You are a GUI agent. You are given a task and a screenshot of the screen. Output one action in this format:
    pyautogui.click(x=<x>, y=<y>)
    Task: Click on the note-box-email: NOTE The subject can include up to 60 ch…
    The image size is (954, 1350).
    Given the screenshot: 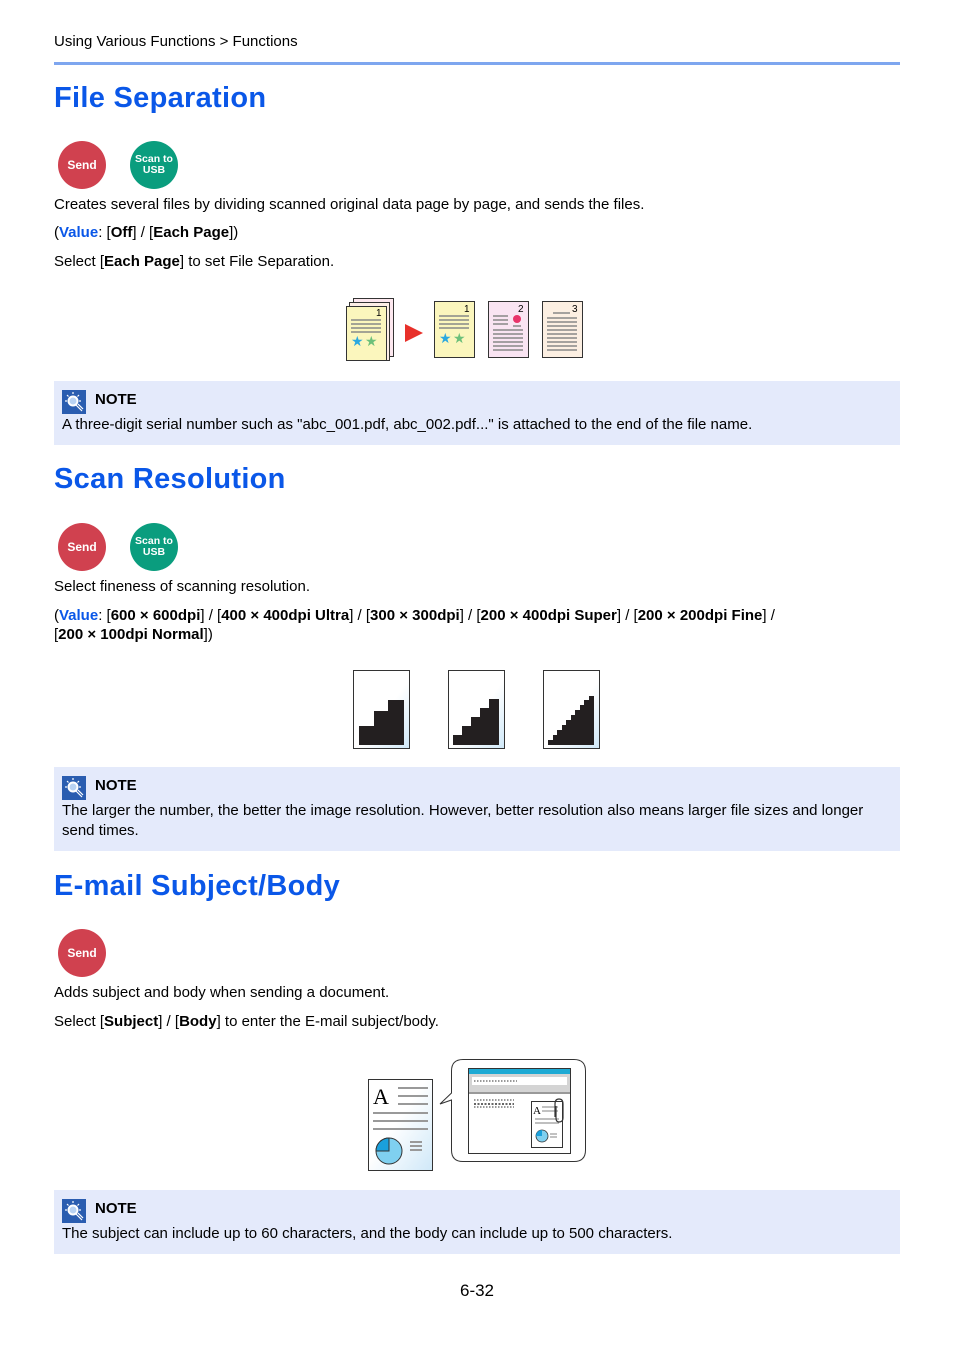 What is the action you would take?
    pyautogui.click(x=477, y=1222)
    